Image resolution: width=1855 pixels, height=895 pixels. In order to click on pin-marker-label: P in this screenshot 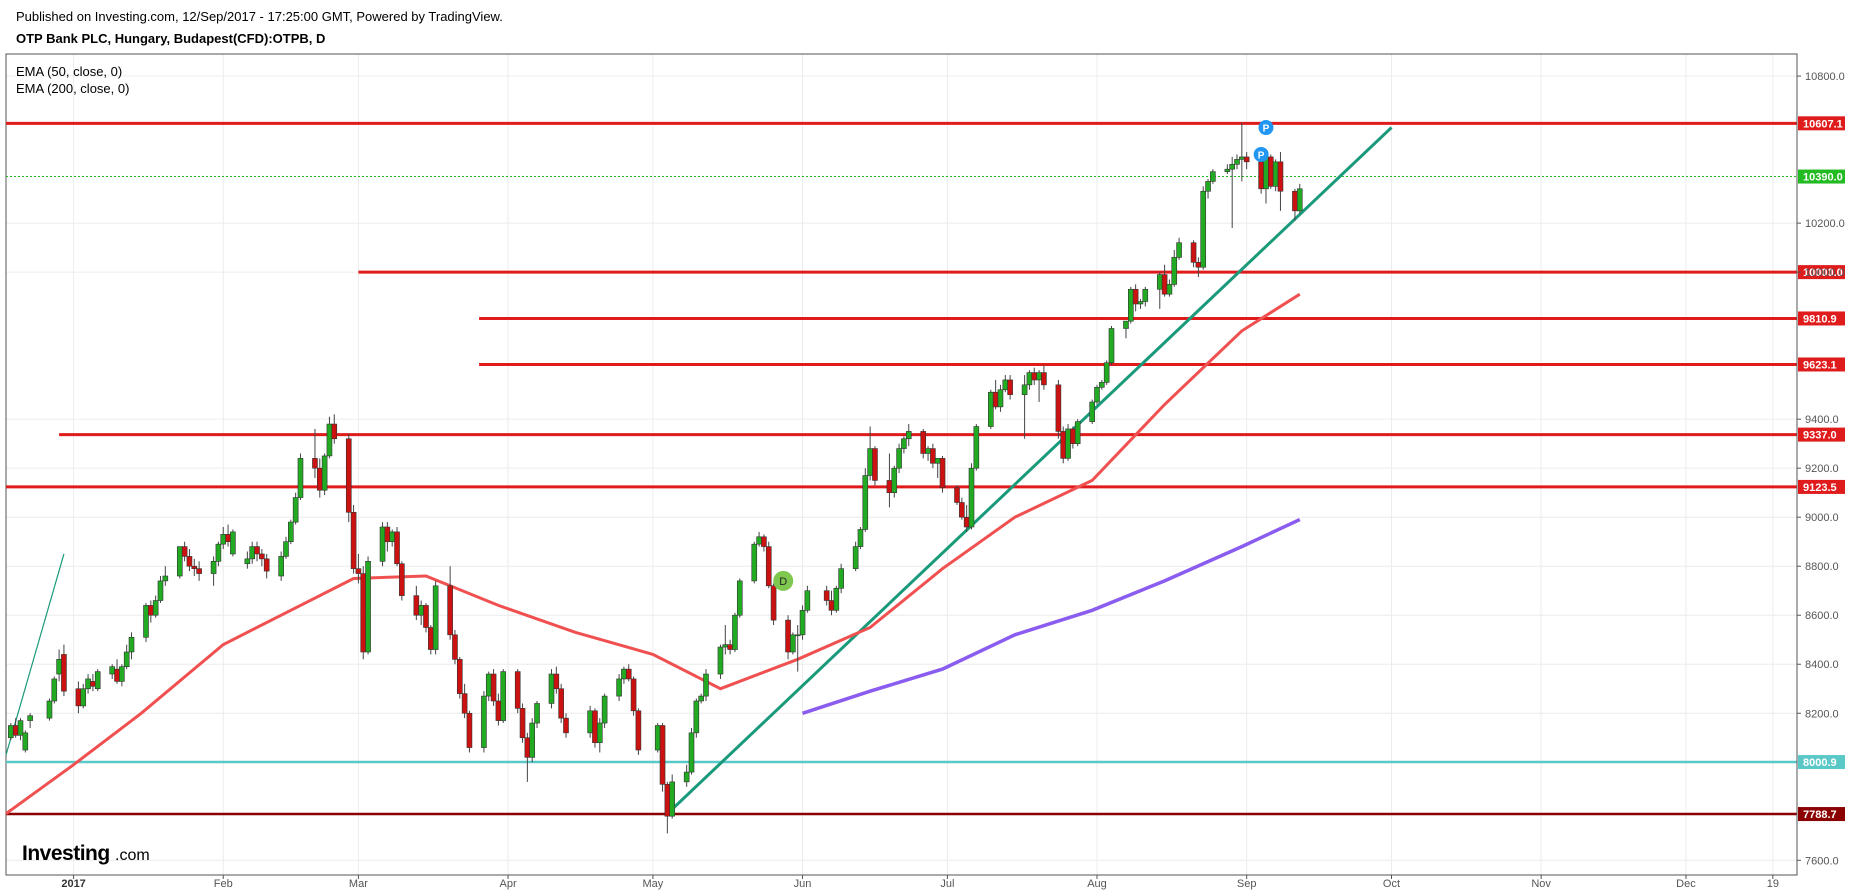, I will do `click(1261, 155)`.